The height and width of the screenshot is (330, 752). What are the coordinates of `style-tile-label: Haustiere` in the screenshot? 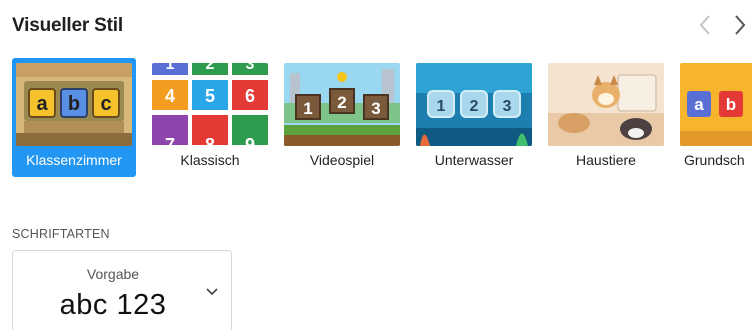 It's located at (606, 160).